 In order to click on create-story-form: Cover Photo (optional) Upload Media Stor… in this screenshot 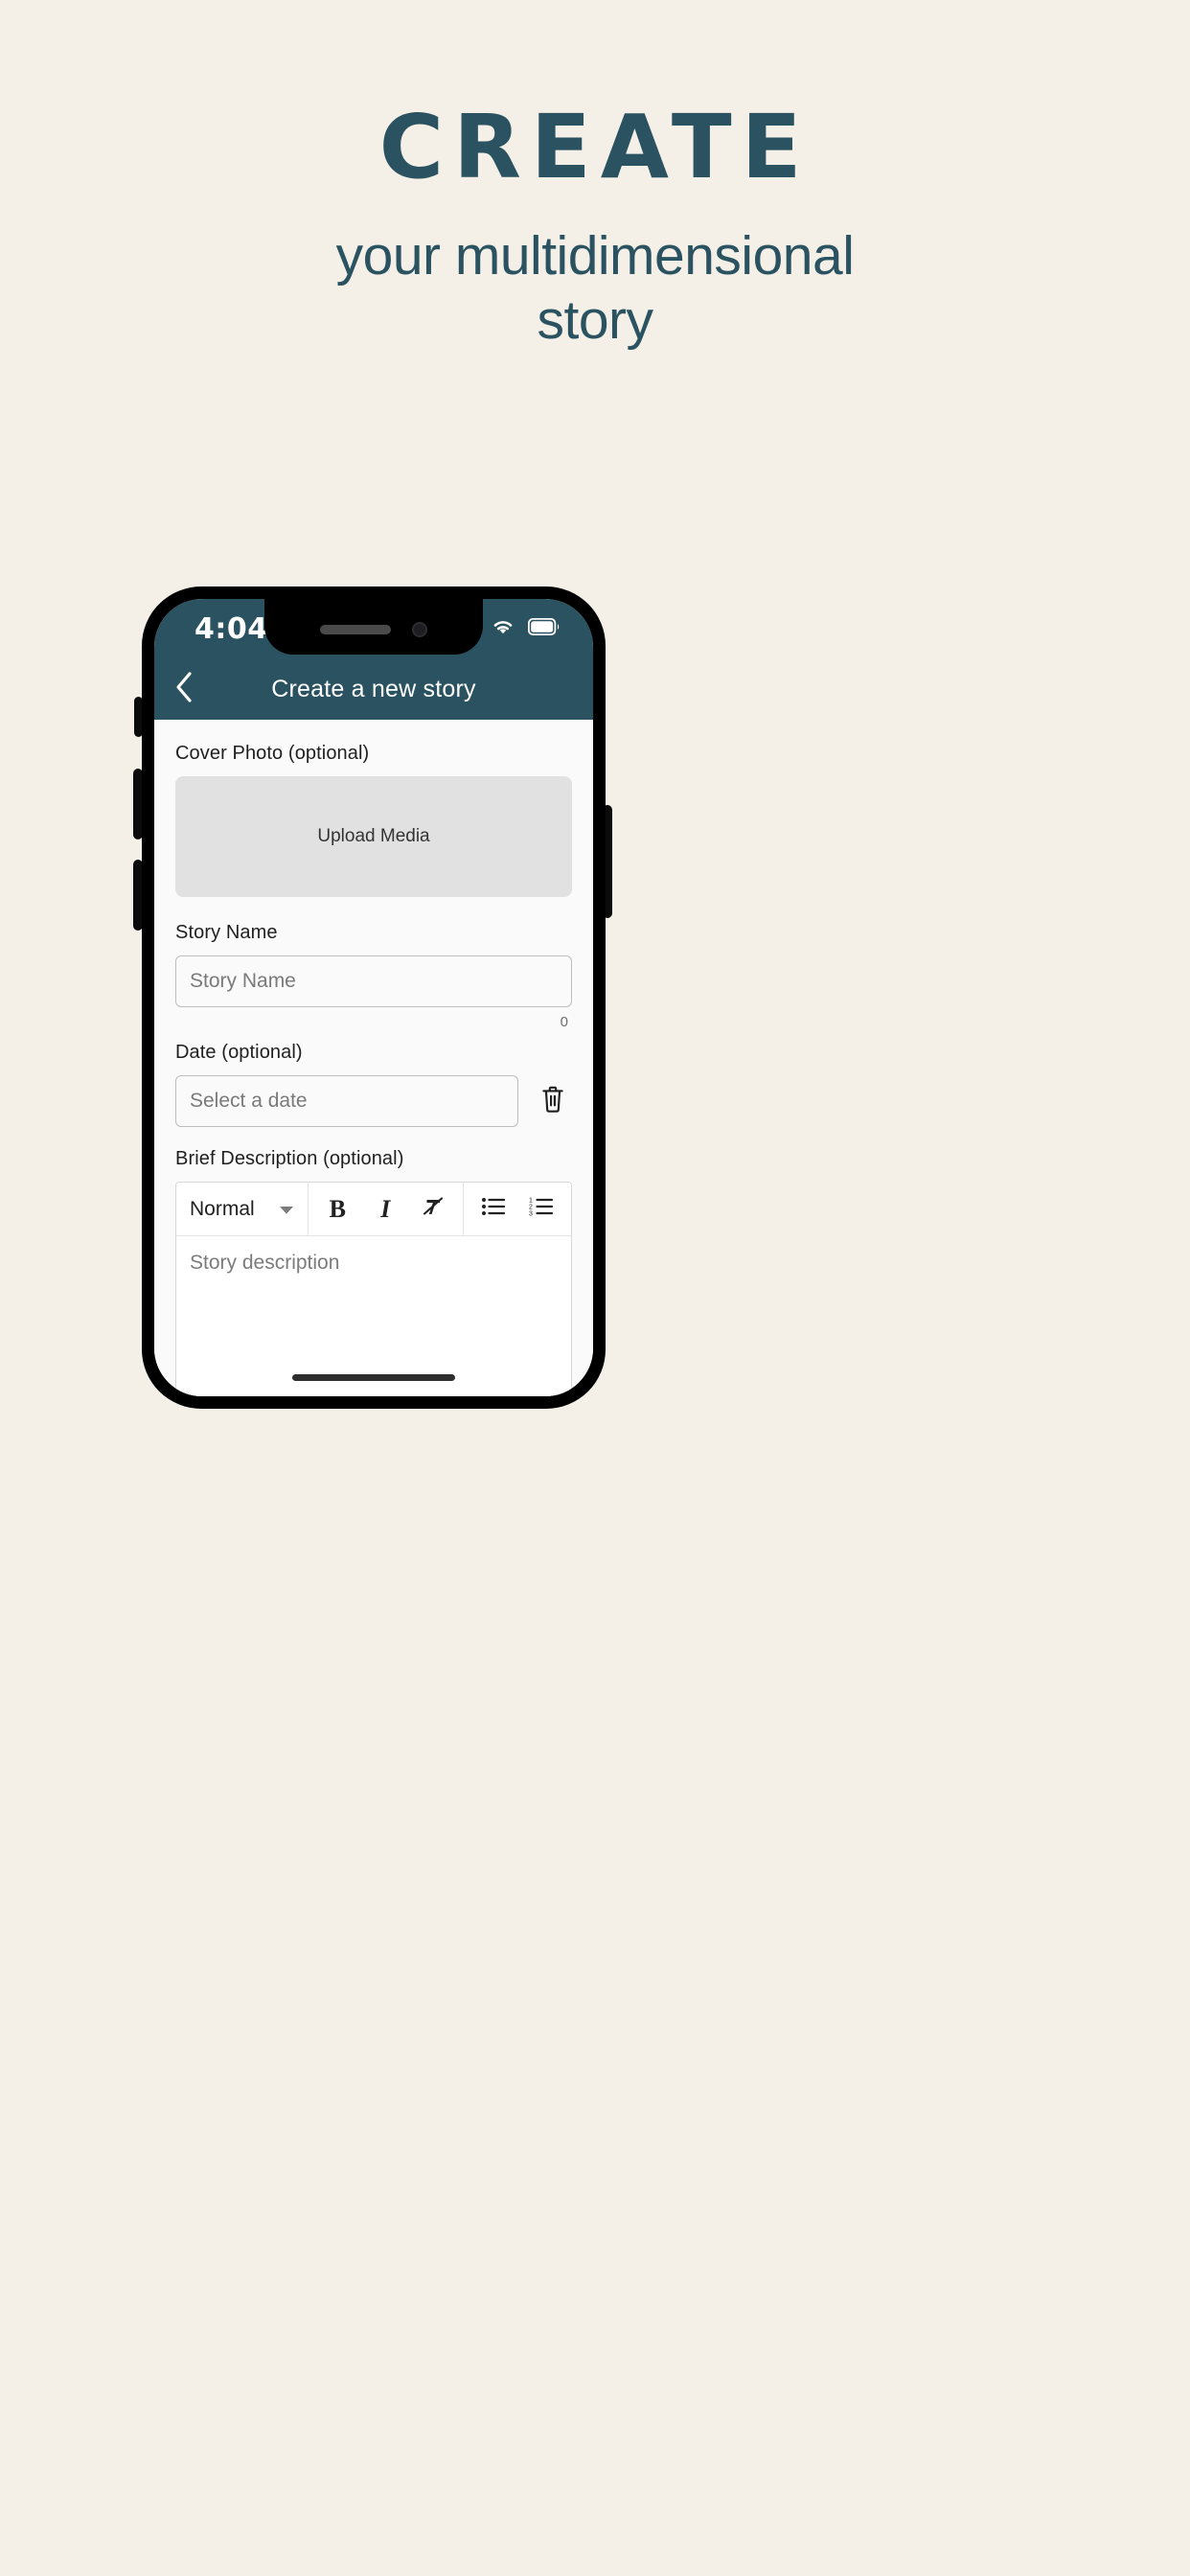, I will do `click(374, 1058)`.